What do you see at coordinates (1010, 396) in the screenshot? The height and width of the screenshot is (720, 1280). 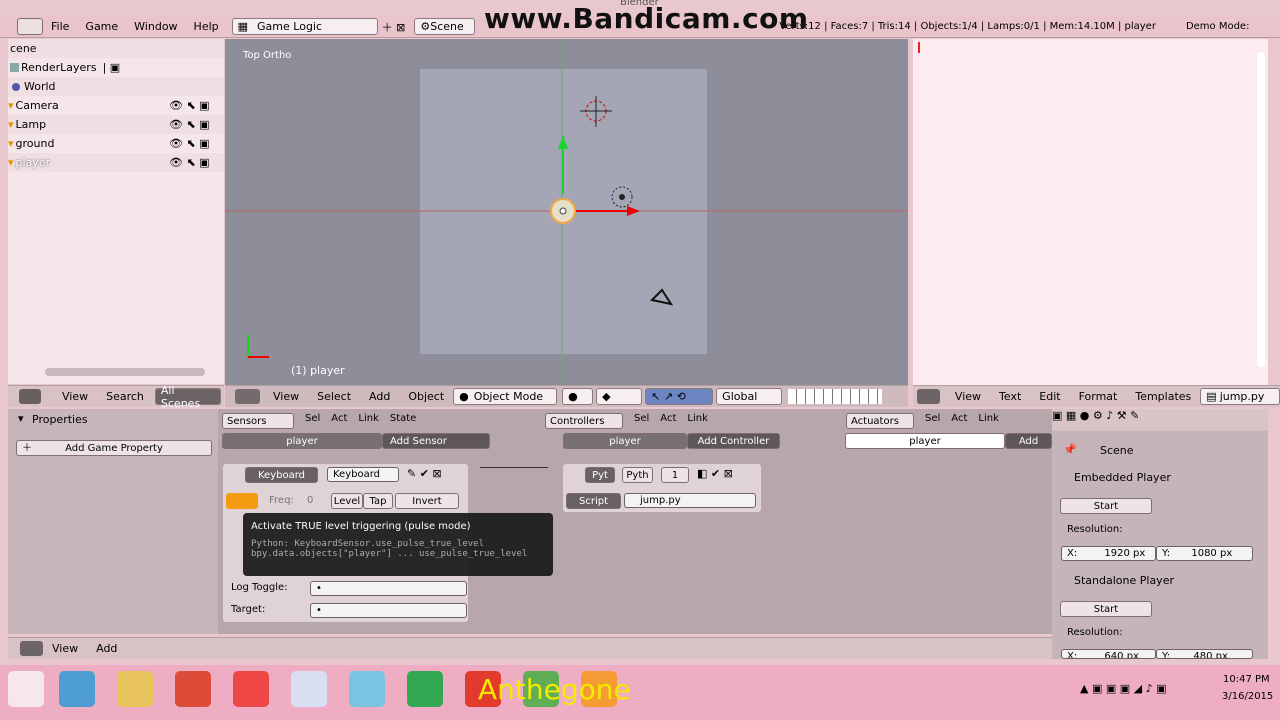 I see `text-text-menu: Text` at bounding box center [1010, 396].